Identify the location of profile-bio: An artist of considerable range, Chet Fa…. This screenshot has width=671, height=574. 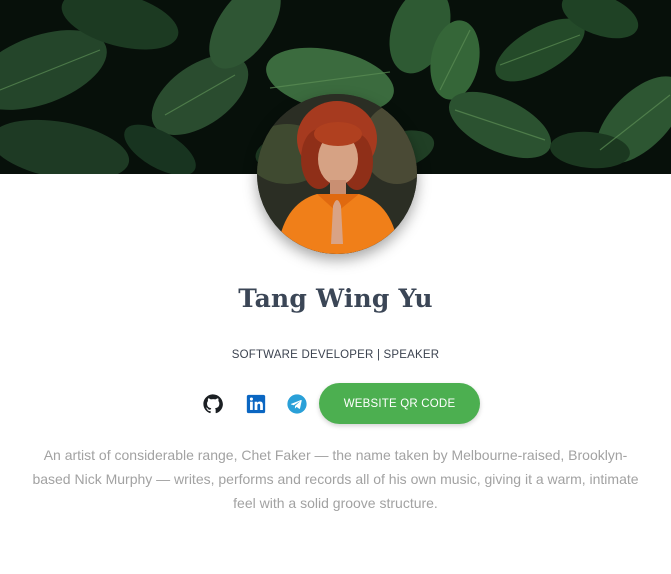
(335, 479).